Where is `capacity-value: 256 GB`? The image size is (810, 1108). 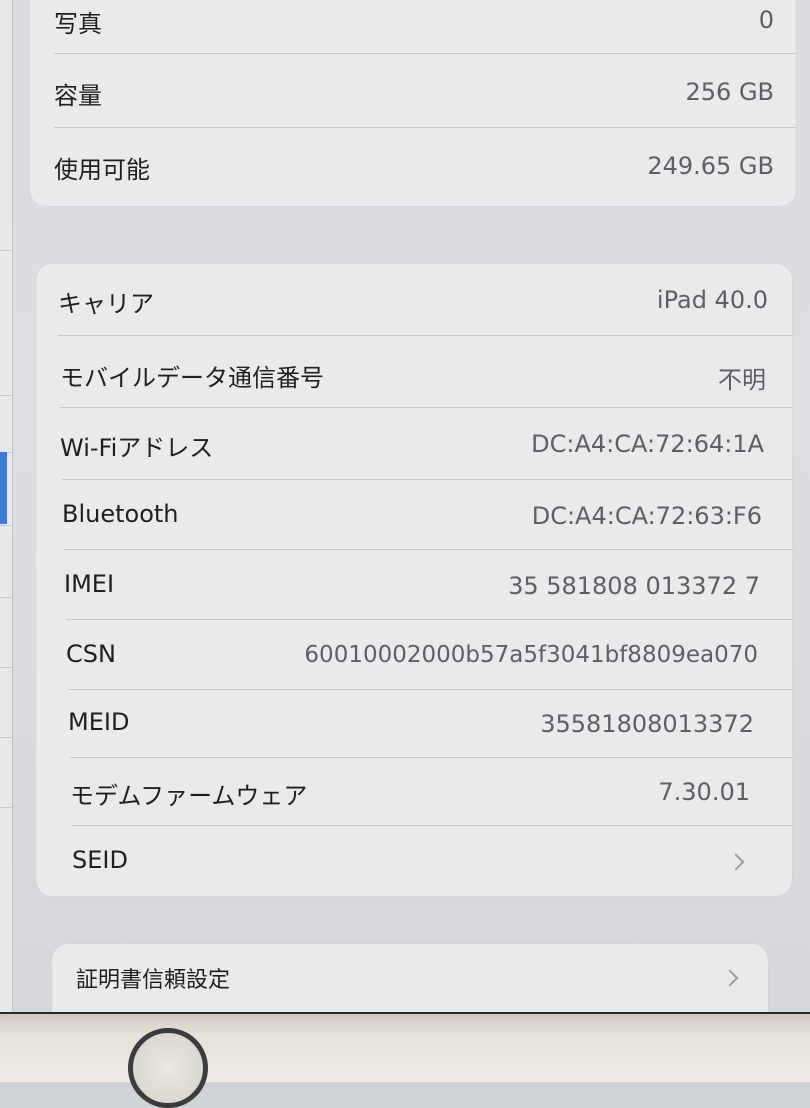 capacity-value: 256 GB is located at coordinates (730, 92).